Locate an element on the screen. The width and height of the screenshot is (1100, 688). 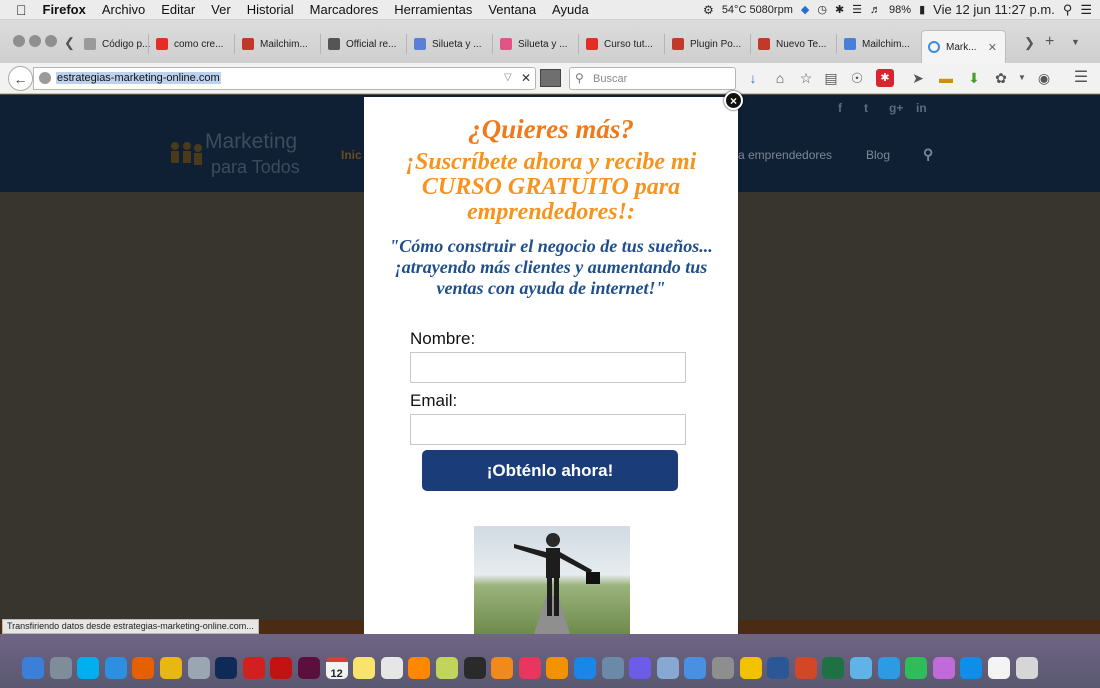
backup-icon: ◷ is located at coordinates (822, 9).